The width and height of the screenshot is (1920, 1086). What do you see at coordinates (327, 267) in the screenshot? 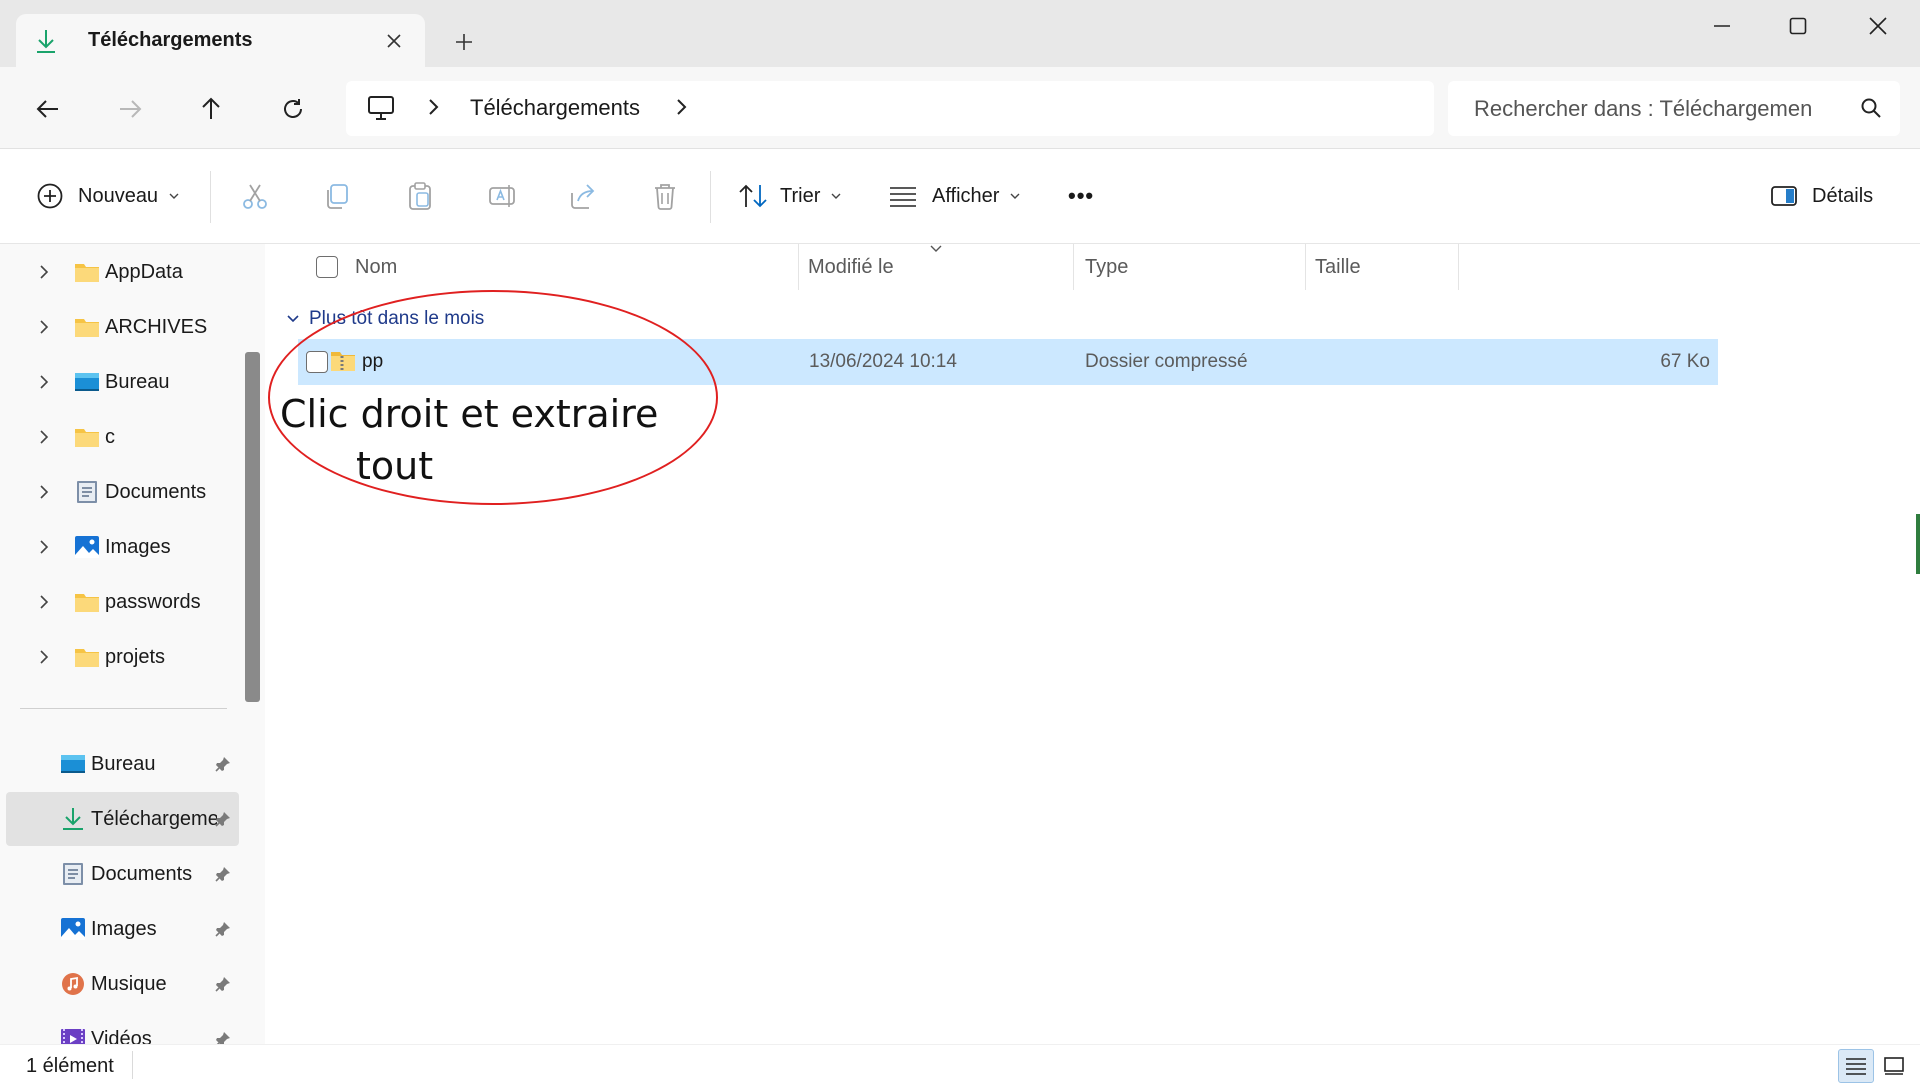
I see `select-all-checkbox` at bounding box center [327, 267].